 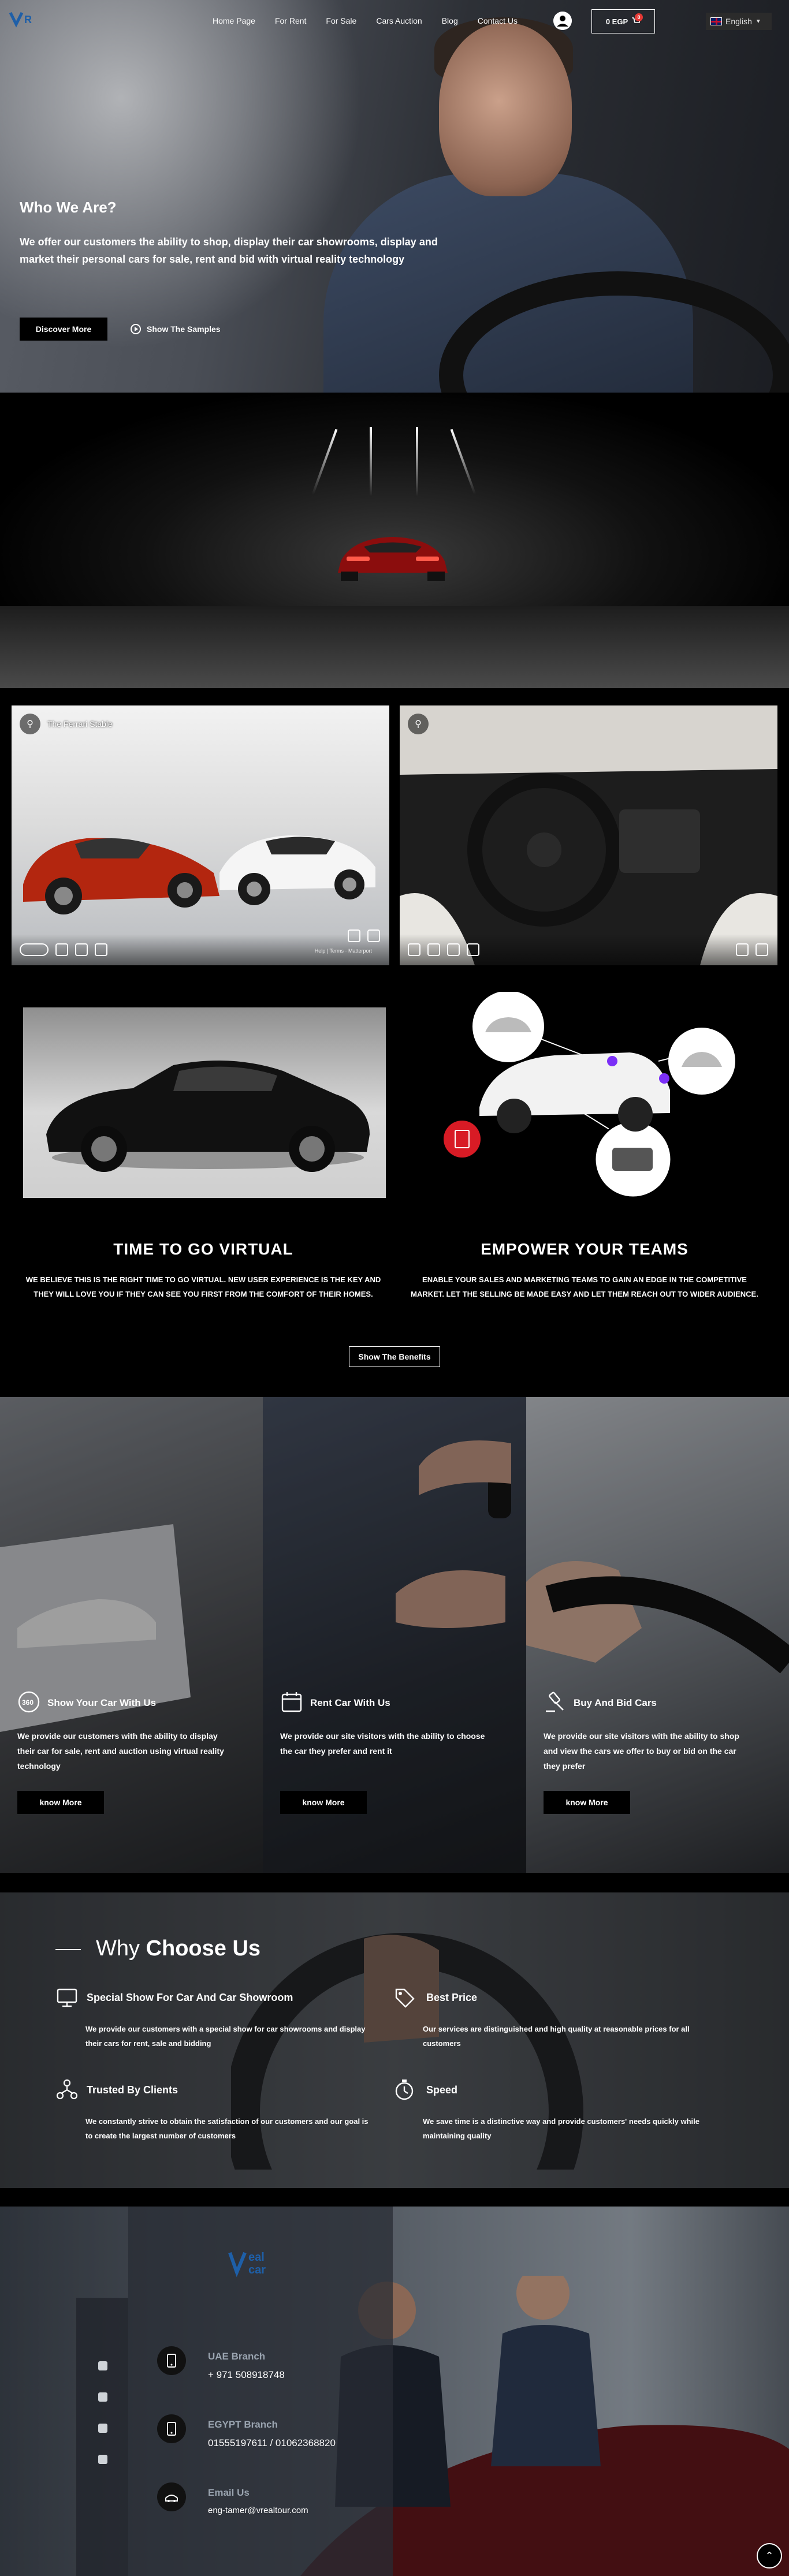 I want to click on chevron-up-icon: ⌃, so click(x=769, y=2555).